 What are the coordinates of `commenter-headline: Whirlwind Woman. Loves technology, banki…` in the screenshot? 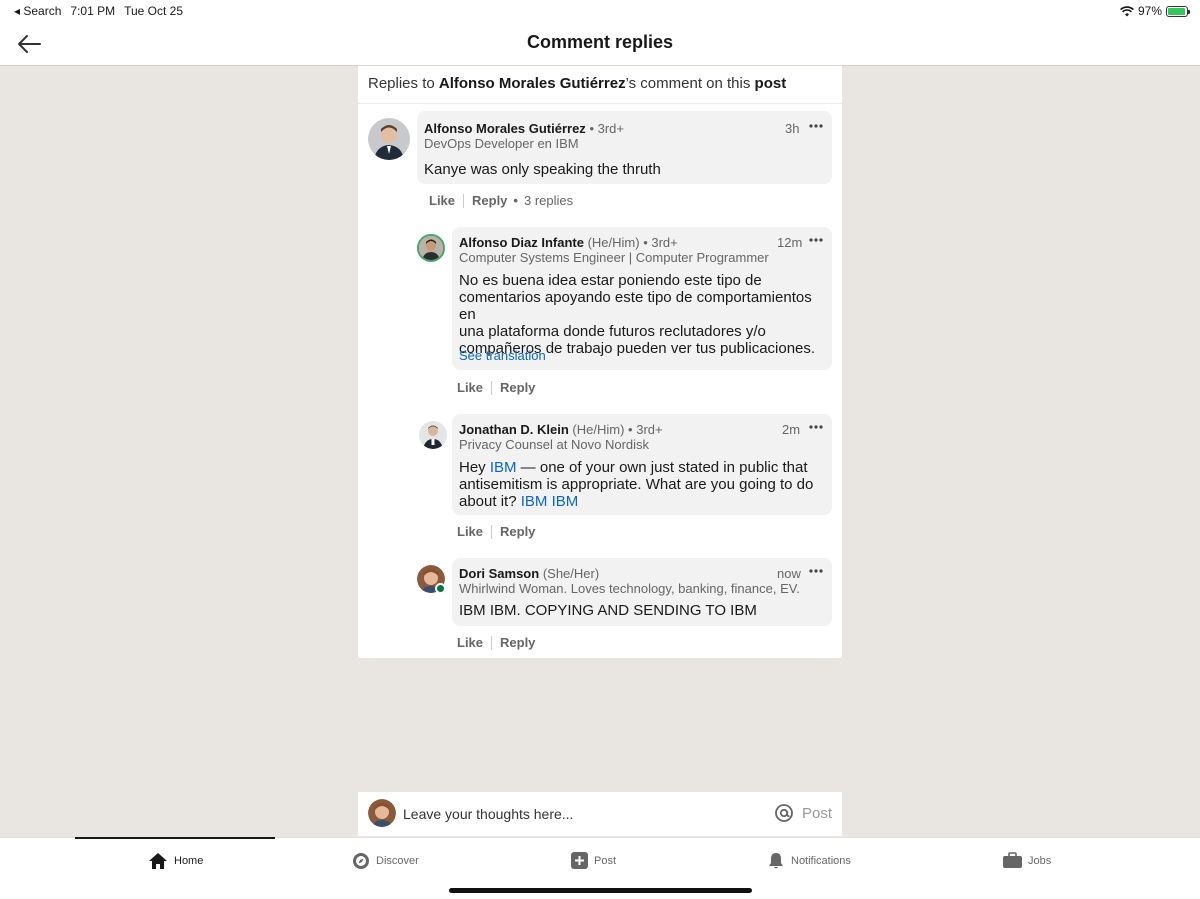 It's located at (630, 588).